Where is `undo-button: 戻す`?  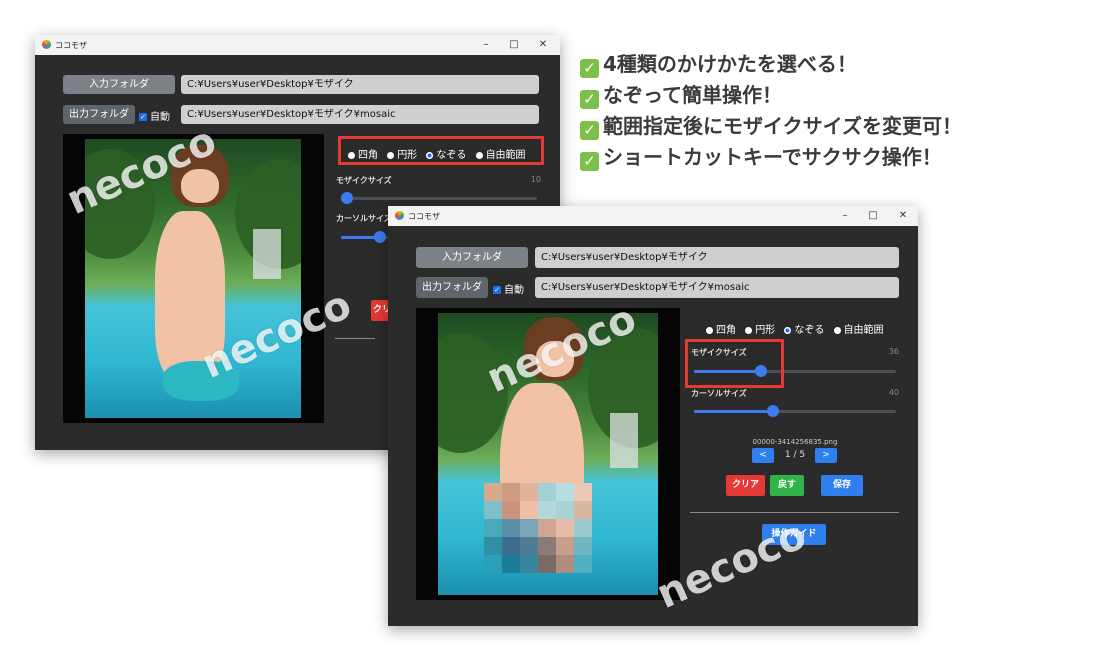
undo-button: 戻す is located at coordinates (787, 485).